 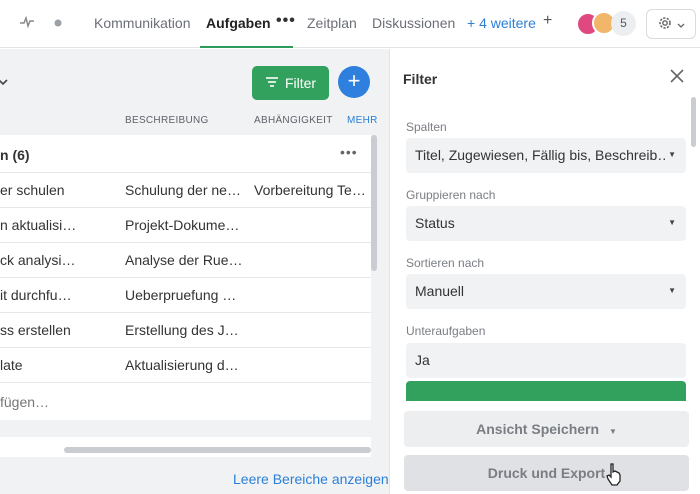 What do you see at coordinates (422, 360) in the screenshot?
I see `unteraufgaben-value: Ja` at bounding box center [422, 360].